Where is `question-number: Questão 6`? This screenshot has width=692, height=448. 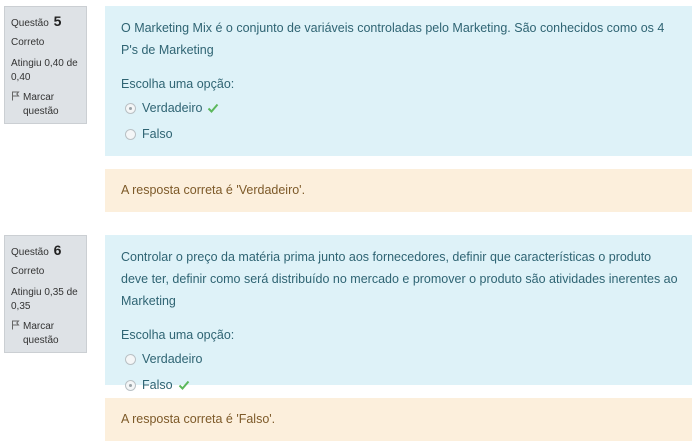 question-number: Questão 6 is located at coordinates (36, 250).